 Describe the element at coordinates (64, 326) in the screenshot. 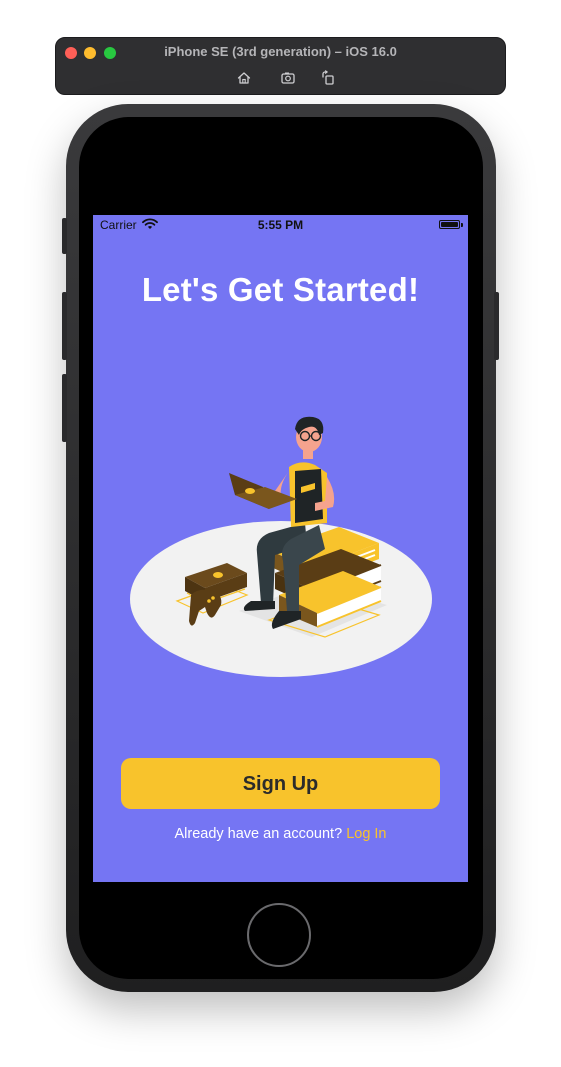

I see `volume-up-button` at that location.